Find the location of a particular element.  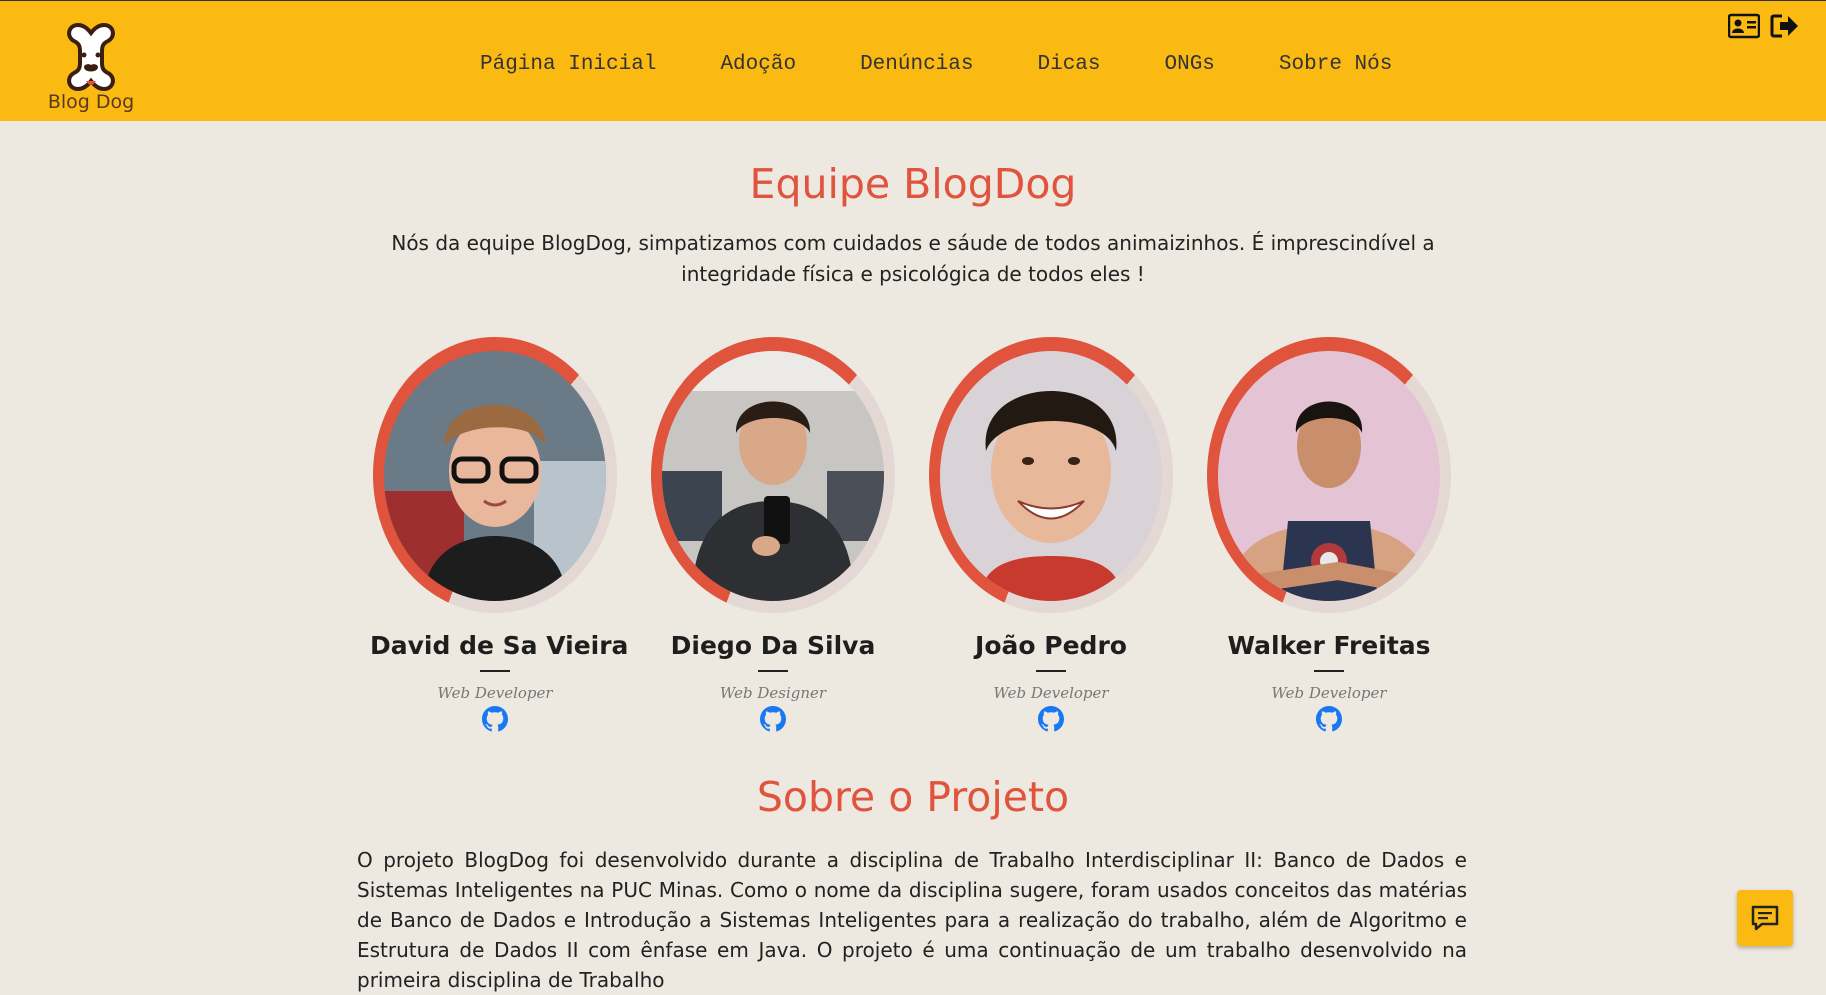

team-member-card: David de Sa Vieira Web Developer is located at coordinates (499, 534).